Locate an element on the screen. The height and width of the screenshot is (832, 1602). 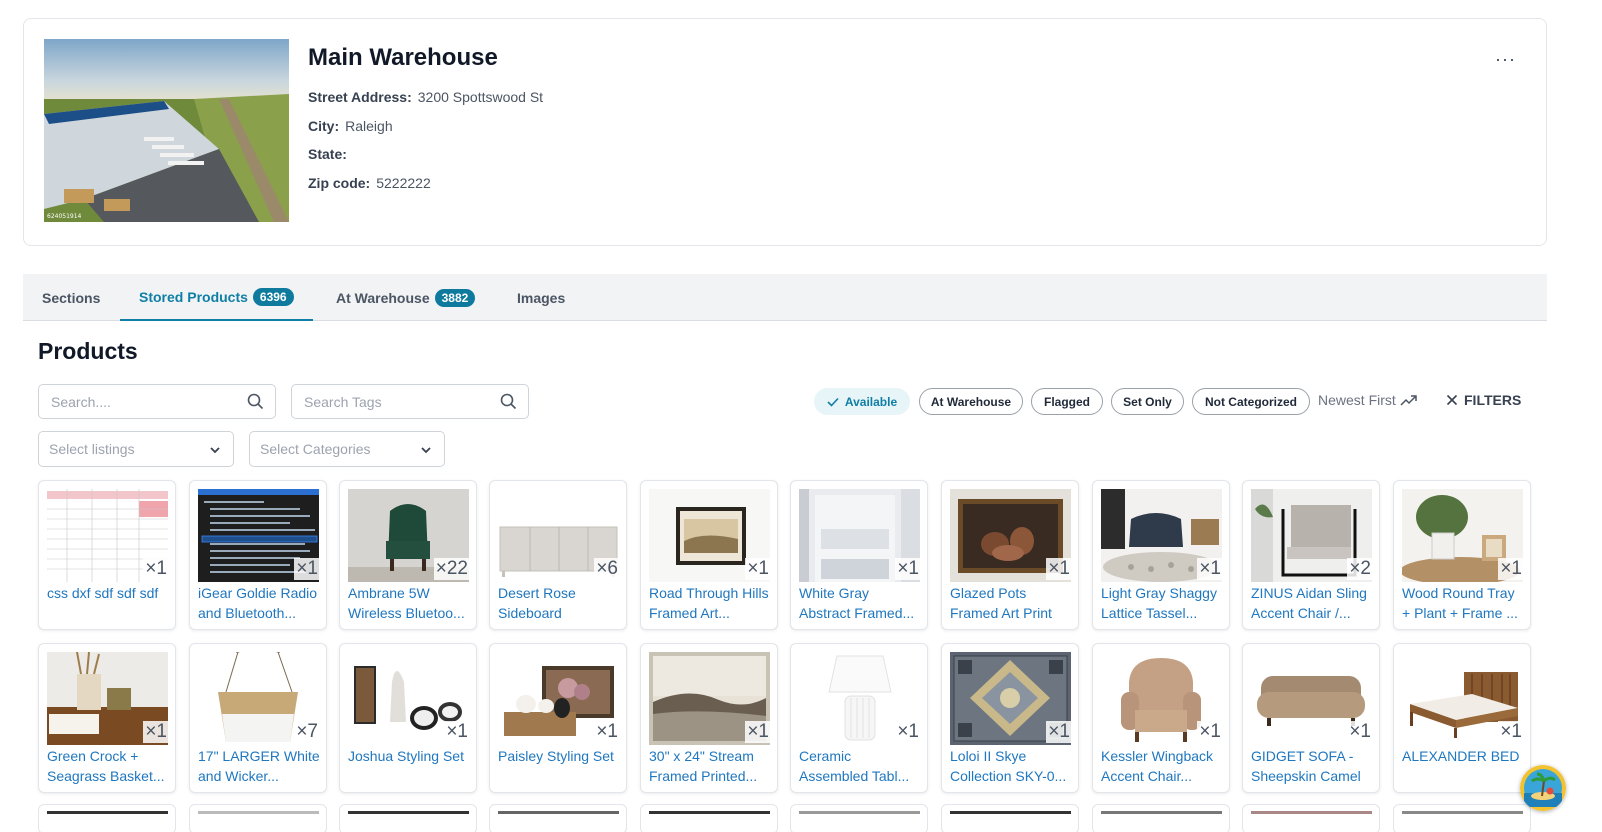
field-label: Street Address: is located at coordinates (360, 97).